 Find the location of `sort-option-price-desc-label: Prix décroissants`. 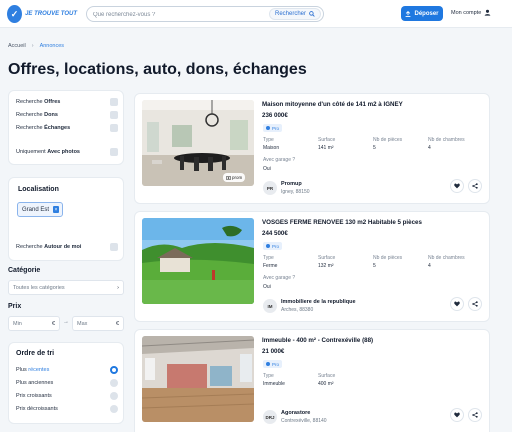

sort-option-price-desc-label: Prix décroissants is located at coordinates (37, 409).